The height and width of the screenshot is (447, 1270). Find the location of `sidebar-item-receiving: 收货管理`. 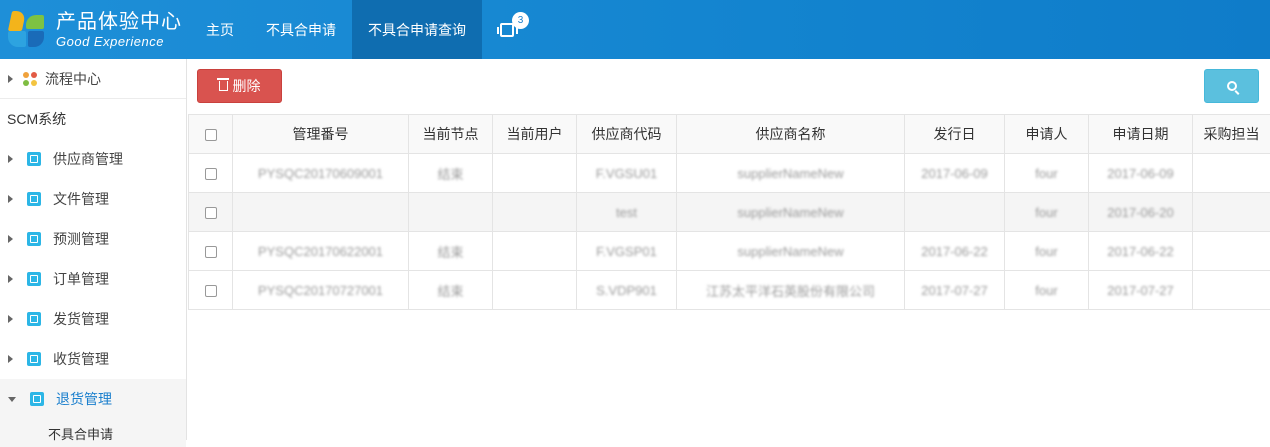

sidebar-item-receiving: 收货管理 is located at coordinates (93, 359).